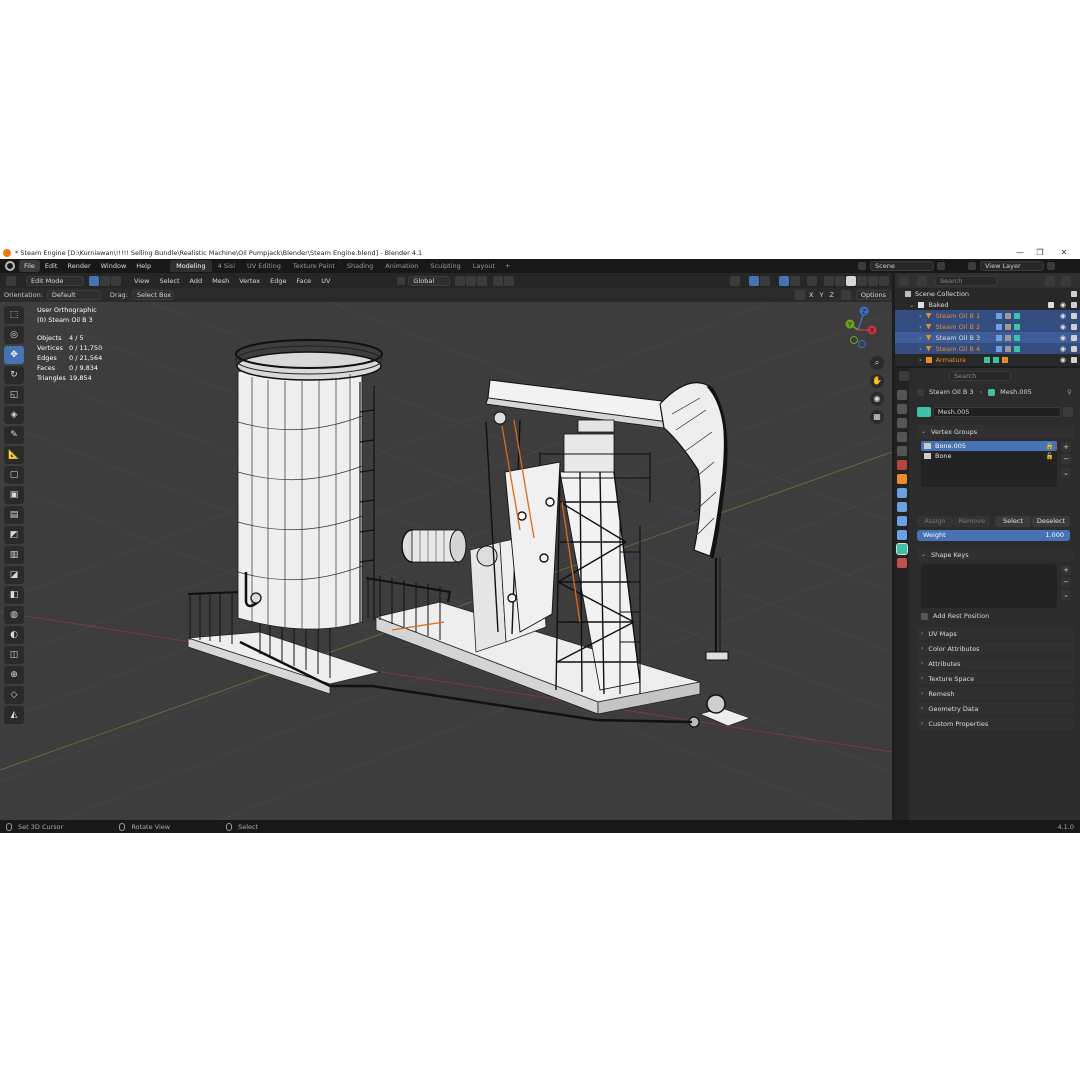 The image size is (1080, 1080). I want to click on tab-animation: Animation, so click(401, 266).